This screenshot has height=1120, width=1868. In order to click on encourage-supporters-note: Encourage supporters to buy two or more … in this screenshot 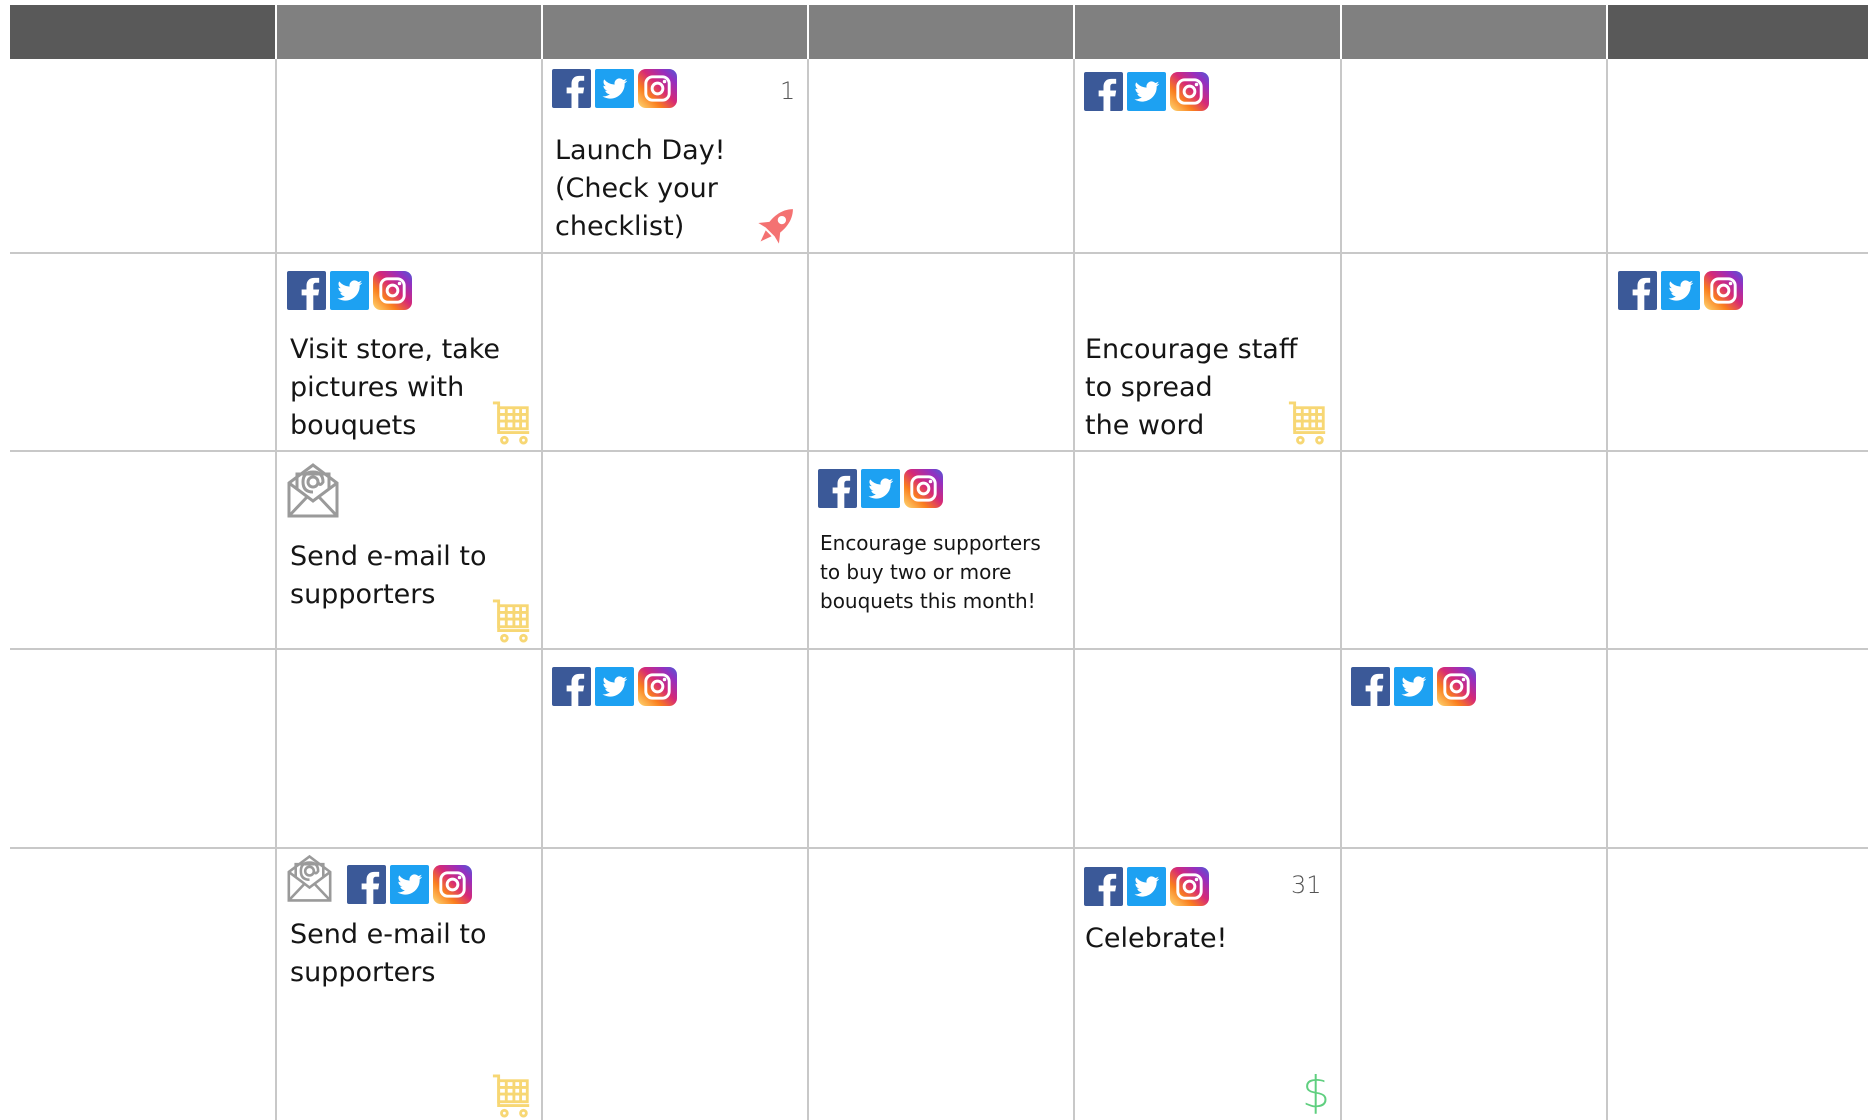, I will do `click(930, 572)`.